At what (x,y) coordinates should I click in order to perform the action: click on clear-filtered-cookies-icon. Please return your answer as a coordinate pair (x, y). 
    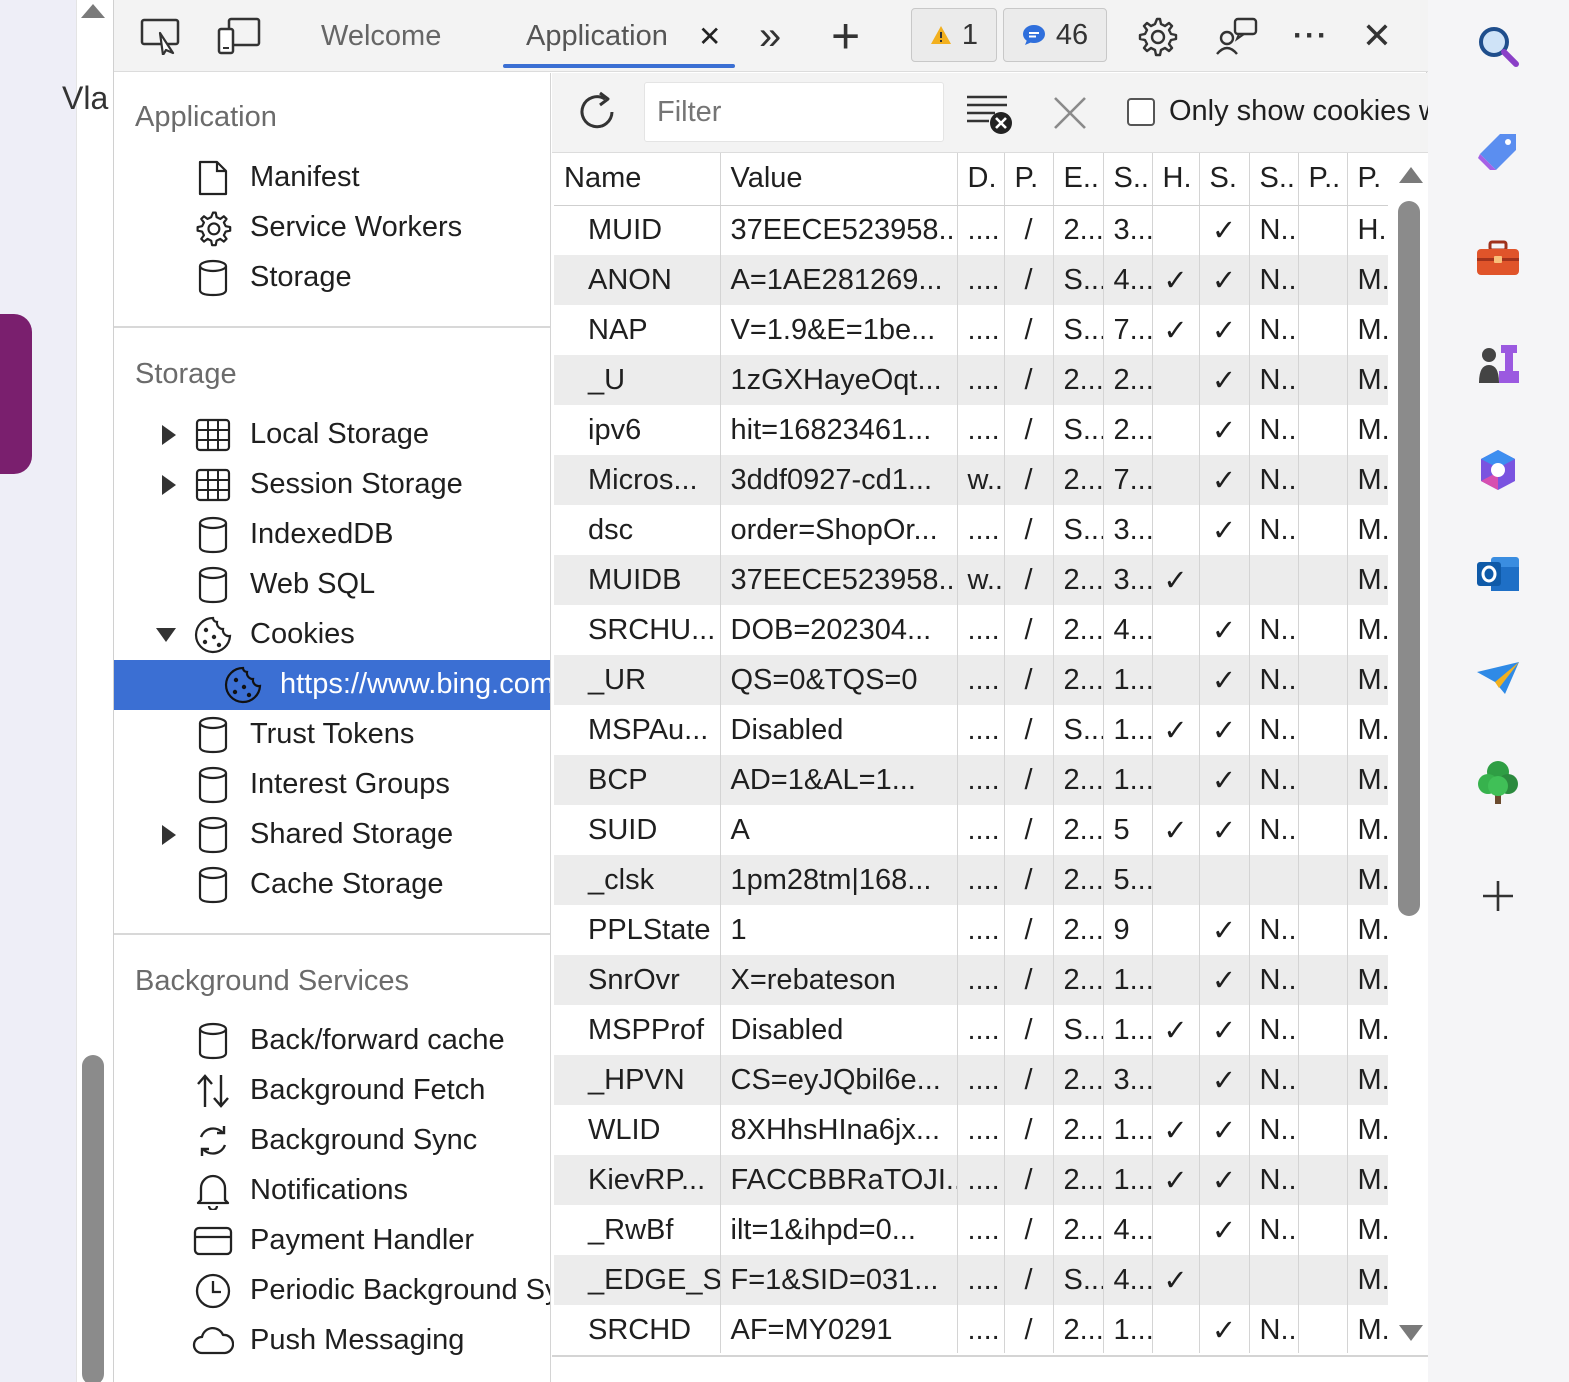
    Looking at the image, I should click on (989, 115).